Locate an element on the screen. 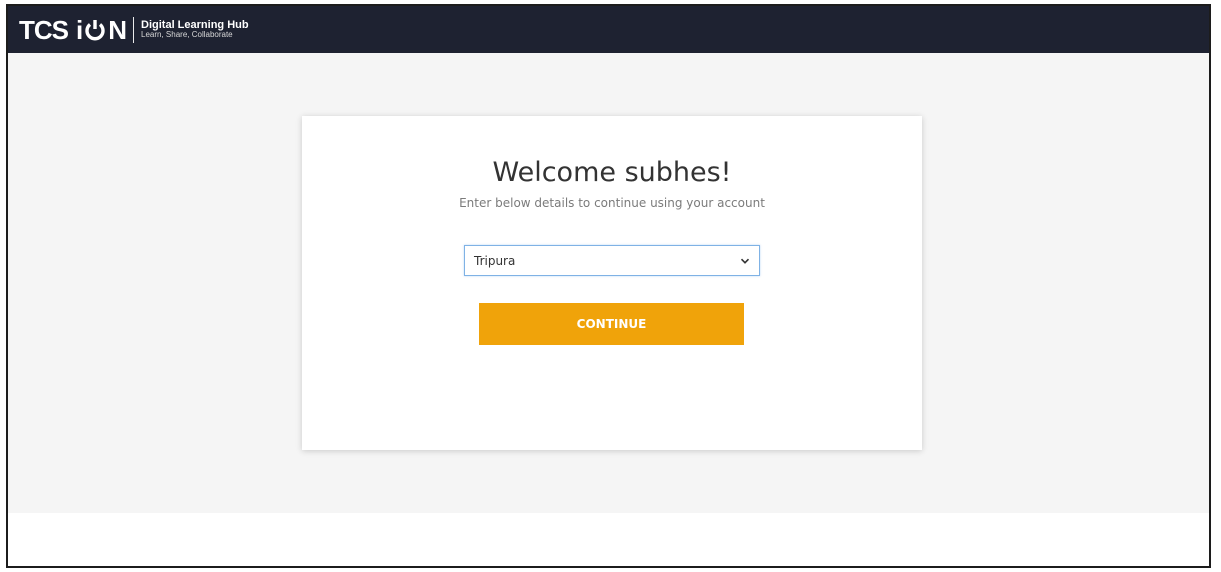 The width and height of the screenshot is (1221, 572). logo-tcs-text: TCS is located at coordinates (44, 29).